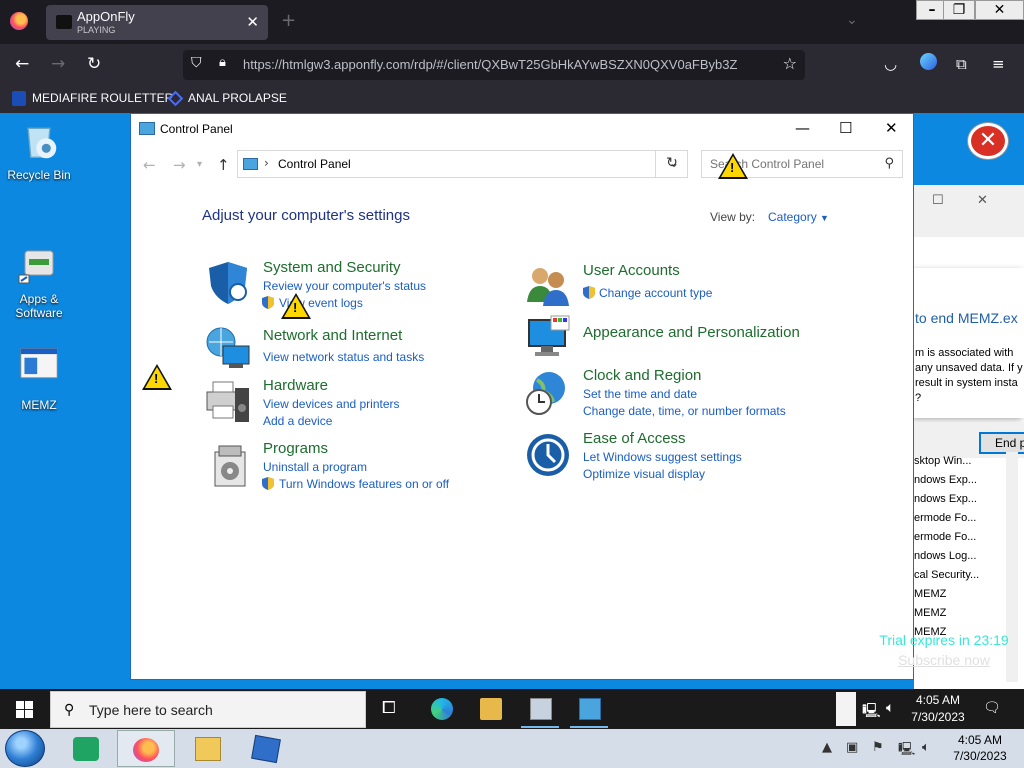 Image resolution: width=1024 pixels, height=768 pixels. Describe the element at coordinates (802, 128) in the screenshot. I see `minimize-icon: —` at that location.